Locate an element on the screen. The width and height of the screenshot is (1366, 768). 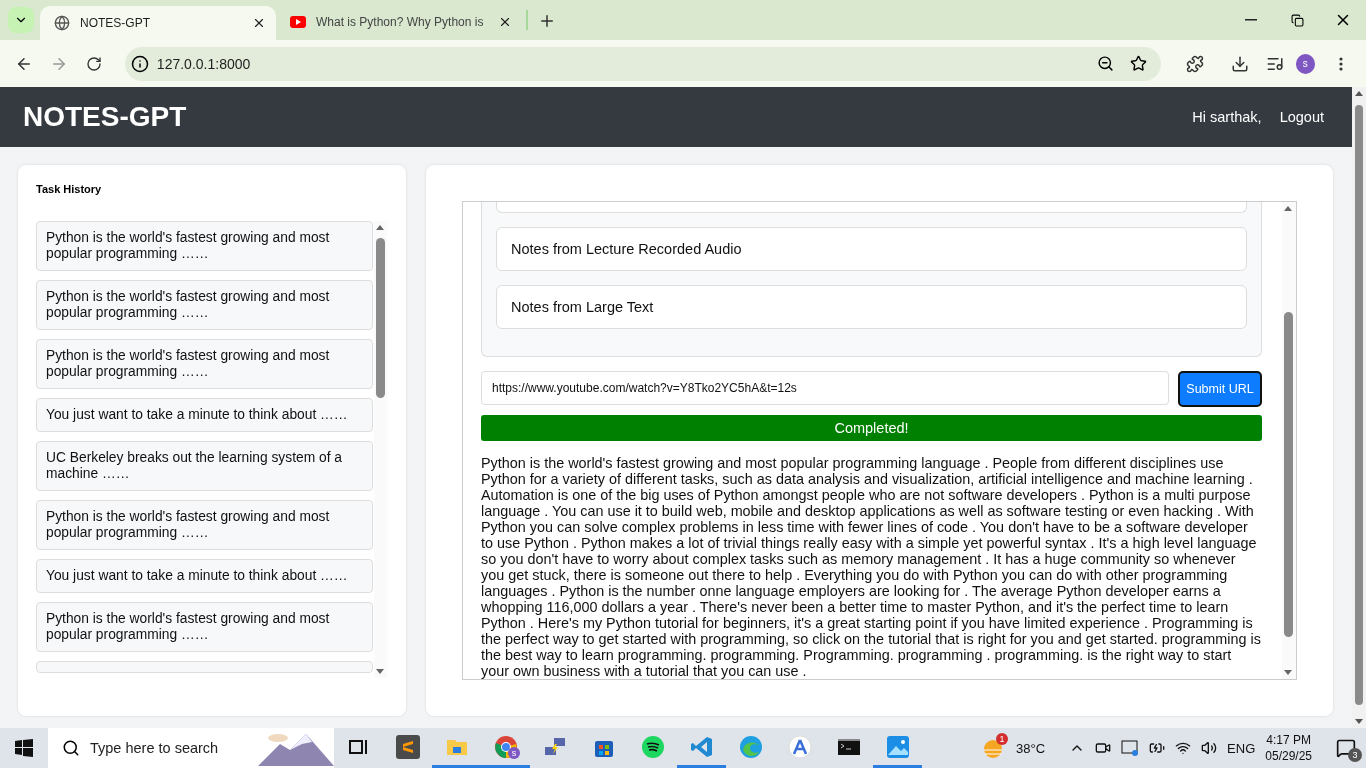
battery-icon is located at coordinates (1157, 748).